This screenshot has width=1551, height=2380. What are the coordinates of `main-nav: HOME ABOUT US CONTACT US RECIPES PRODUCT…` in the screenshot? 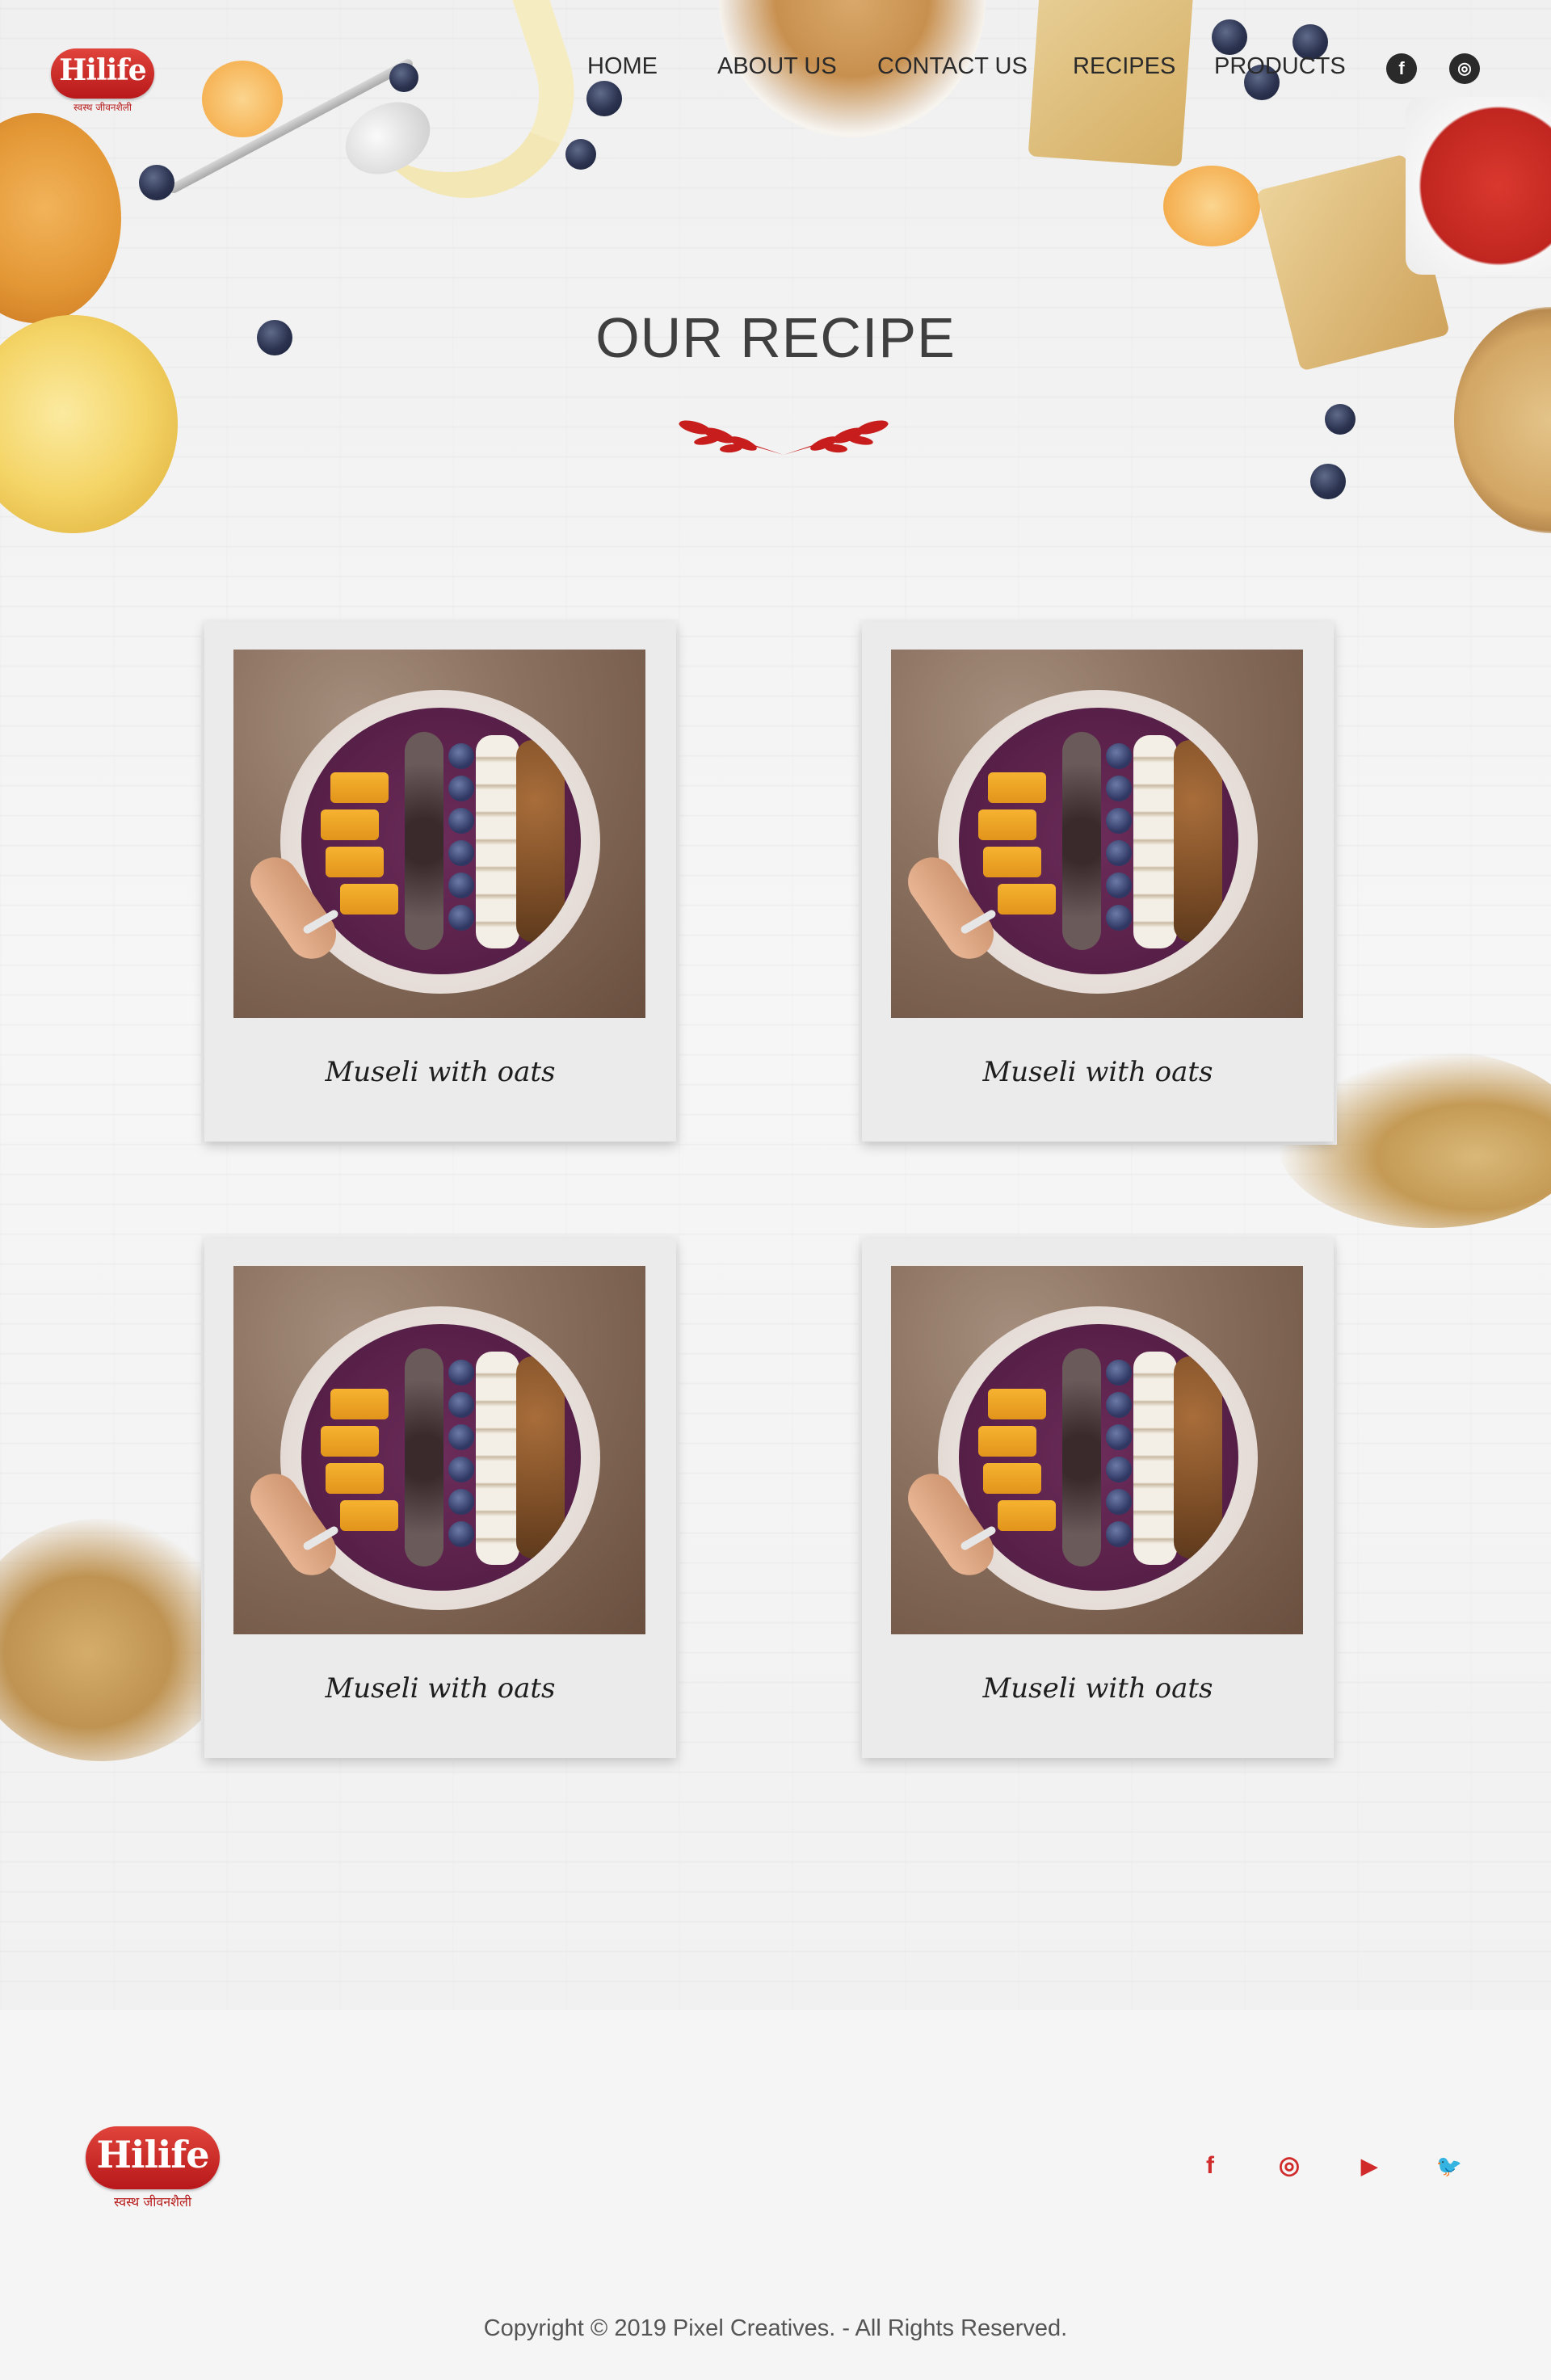 It's located at (776, 69).